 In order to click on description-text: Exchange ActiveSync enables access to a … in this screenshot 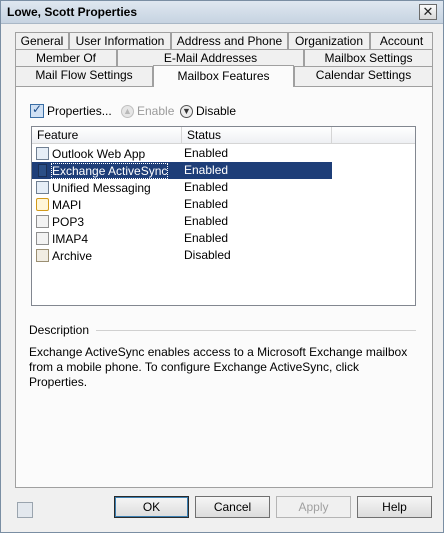, I will do `click(218, 367)`.